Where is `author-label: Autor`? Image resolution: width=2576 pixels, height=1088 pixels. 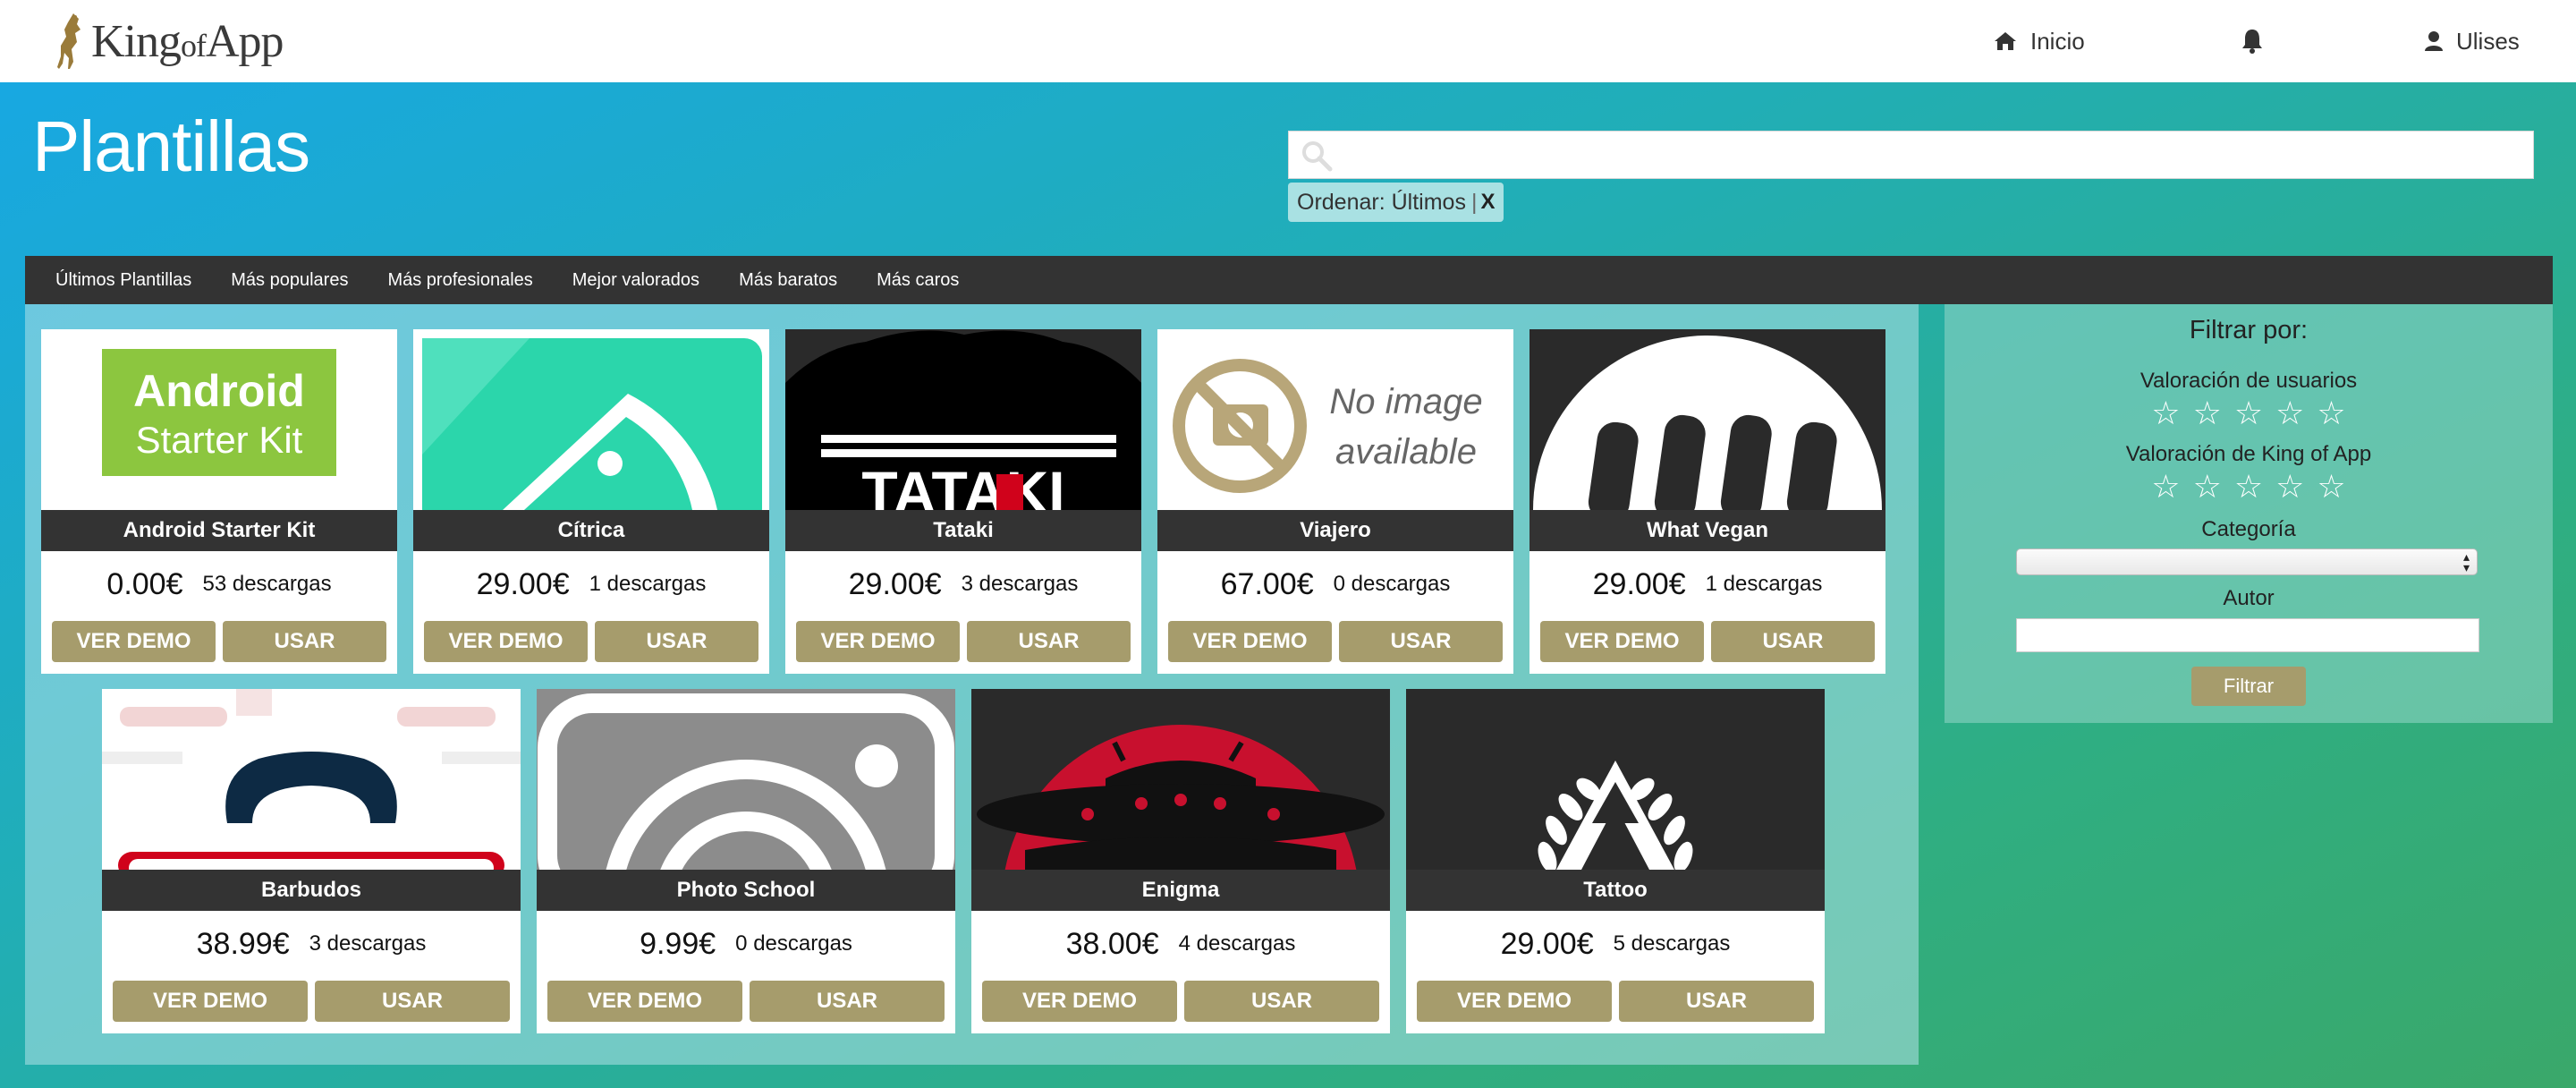
author-label: Autor is located at coordinates (2249, 598).